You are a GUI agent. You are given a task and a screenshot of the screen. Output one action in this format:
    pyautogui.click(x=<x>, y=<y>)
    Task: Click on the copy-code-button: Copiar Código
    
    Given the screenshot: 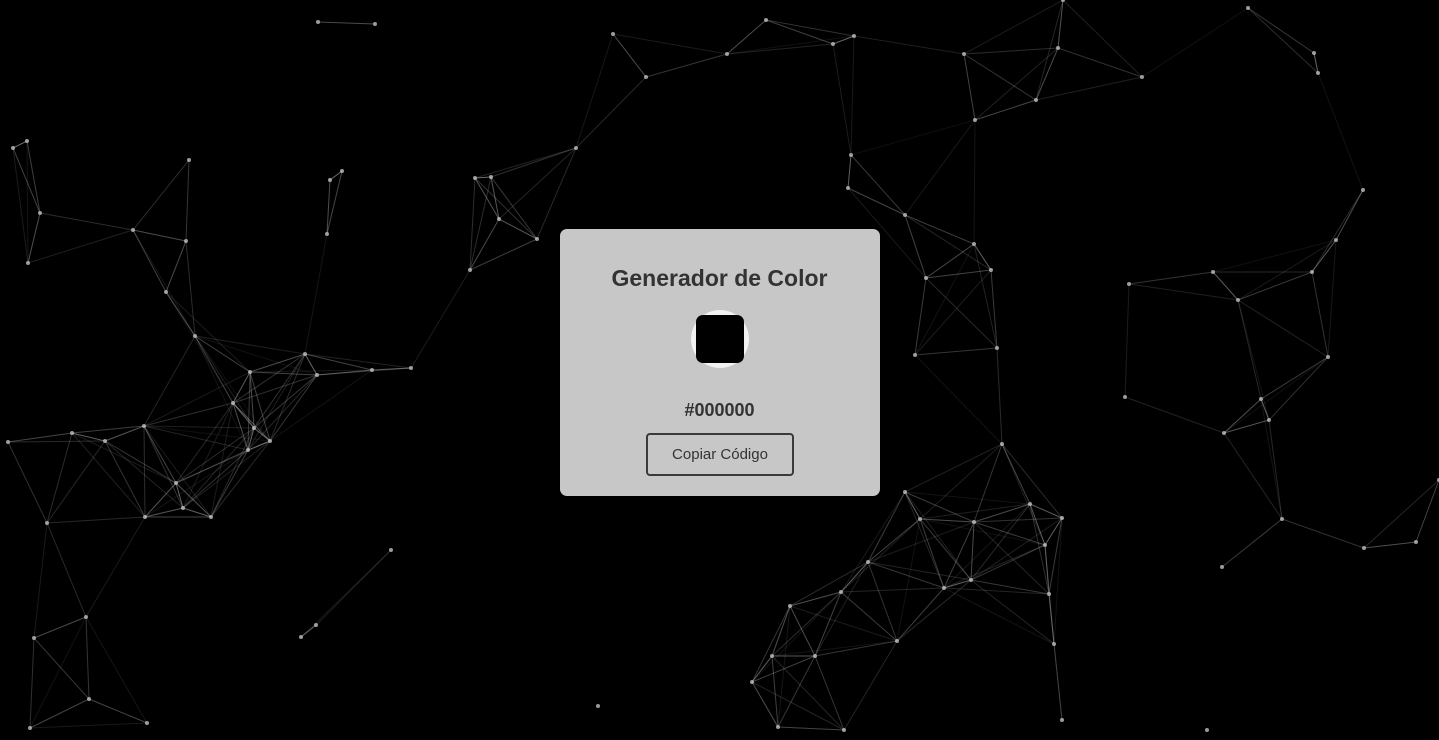 What is the action you would take?
    pyautogui.click(x=720, y=454)
    